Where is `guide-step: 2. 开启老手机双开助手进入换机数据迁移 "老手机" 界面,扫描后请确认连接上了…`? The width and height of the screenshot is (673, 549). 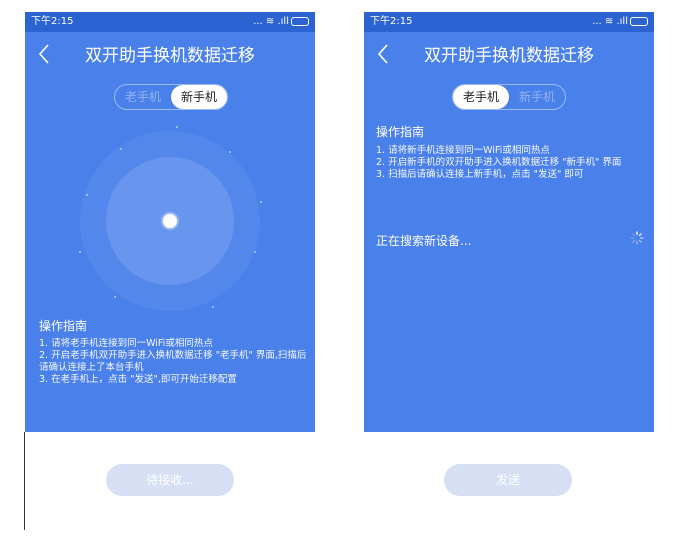
guide-step: 2. 开启老手机双开助手进入换机数据迁移 "老手机" 界面,扫描后请确认连接上了… is located at coordinates (173, 361).